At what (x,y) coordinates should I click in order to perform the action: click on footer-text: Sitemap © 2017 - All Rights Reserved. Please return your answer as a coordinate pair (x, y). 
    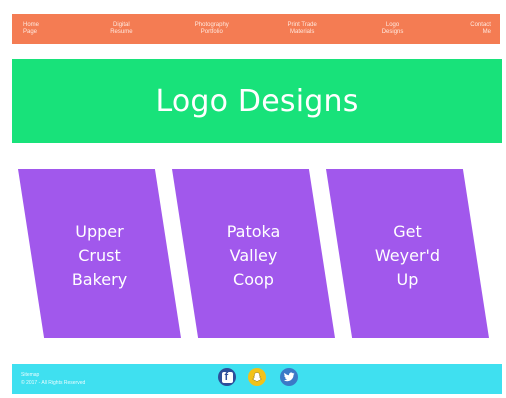
    Looking at the image, I should click on (53, 379).